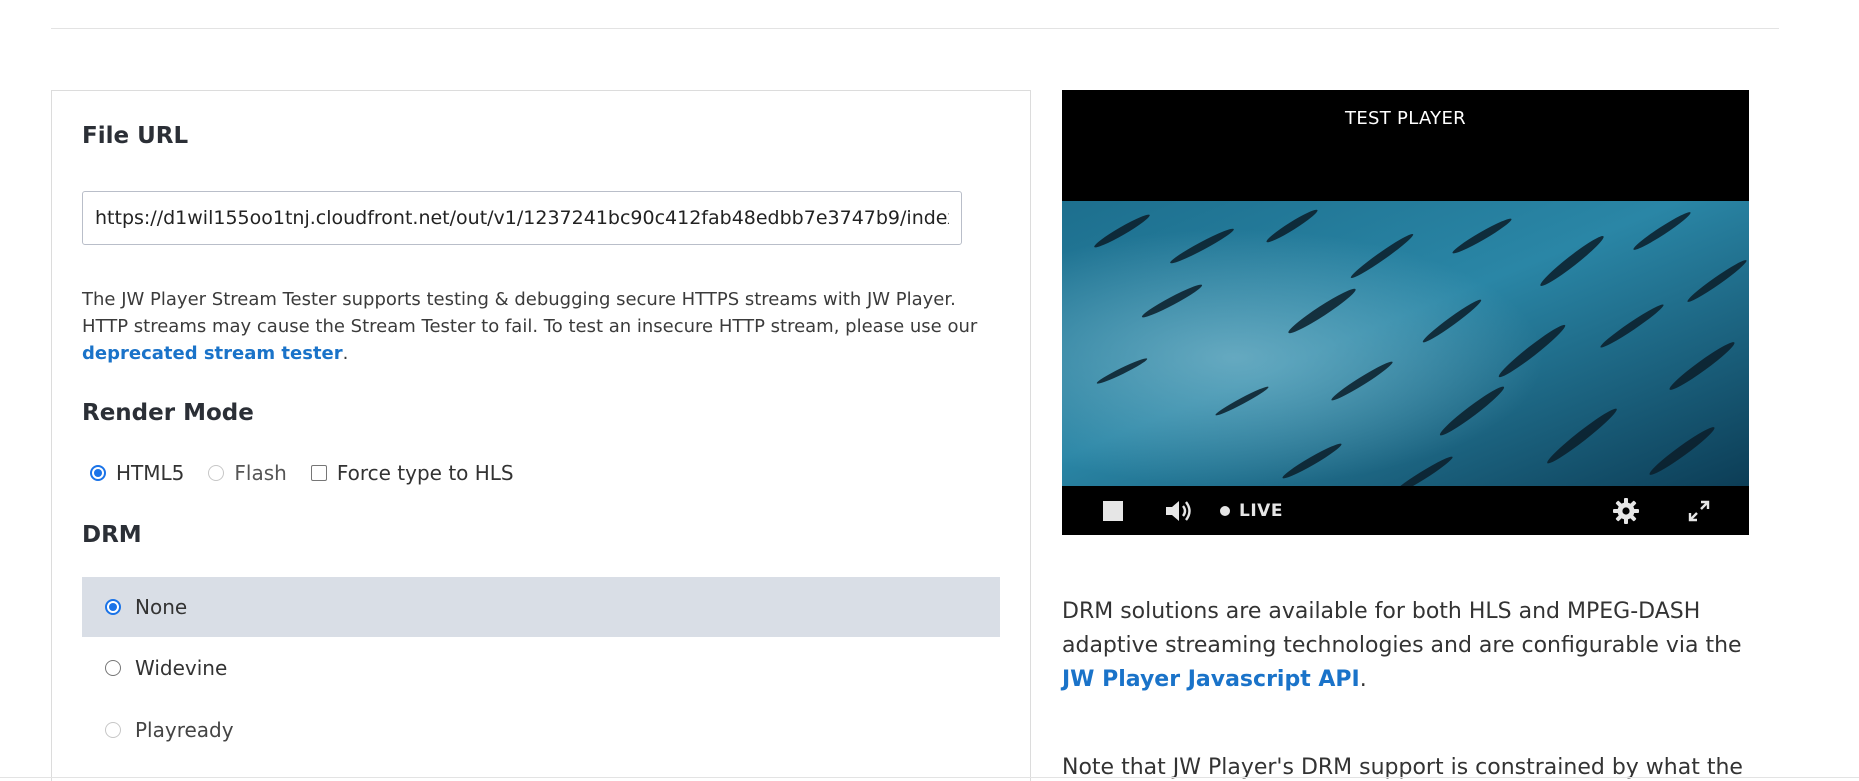 This screenshot has height=781, width=1859. I want to click on video-frame, so click(1405, 343).